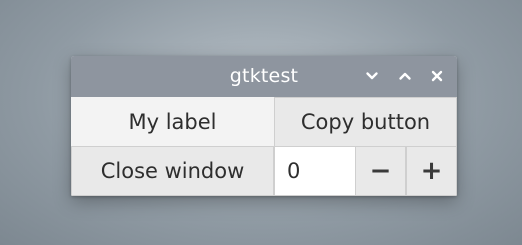 The width and height of the screenshot is (522, 245). I want to click on copy-button: Copy button, so click(365, 122).